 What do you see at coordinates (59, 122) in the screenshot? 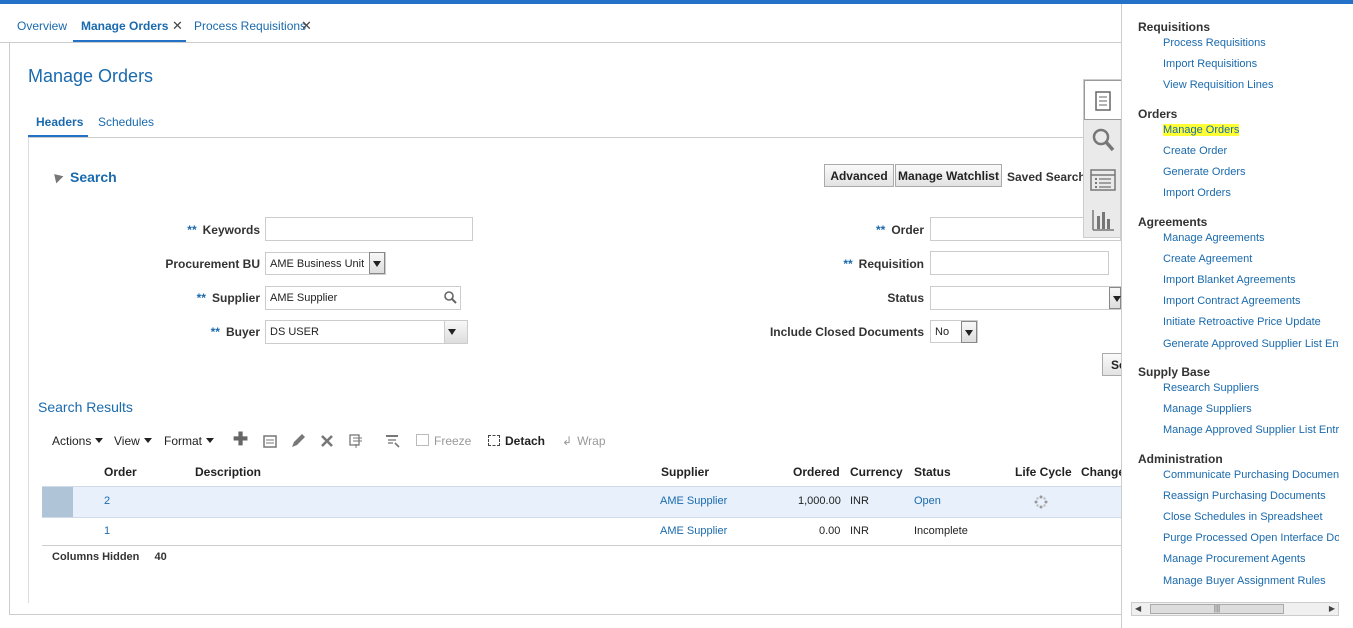
I see `subtab-headers: Headers` at bounding box center [59, 122].